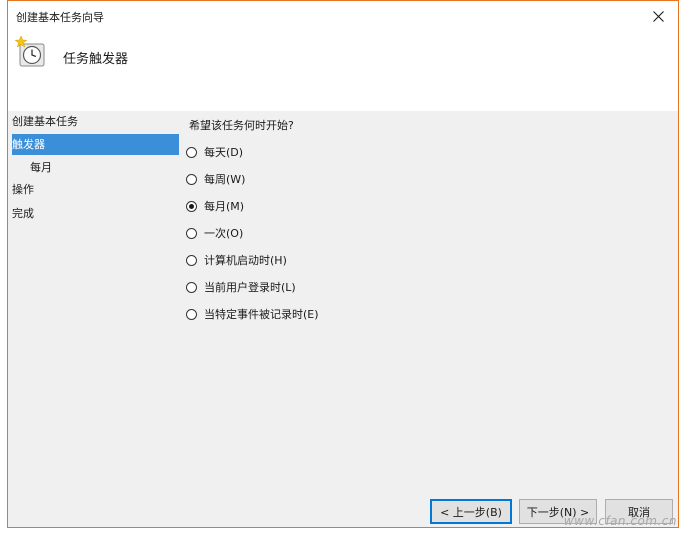 Image resolution: width=685 pixels, height=536 pixels. Describe the element at coordinates (224, 206) in the screenshot. I see `option-monthly-label: 每月(M)` at that location.